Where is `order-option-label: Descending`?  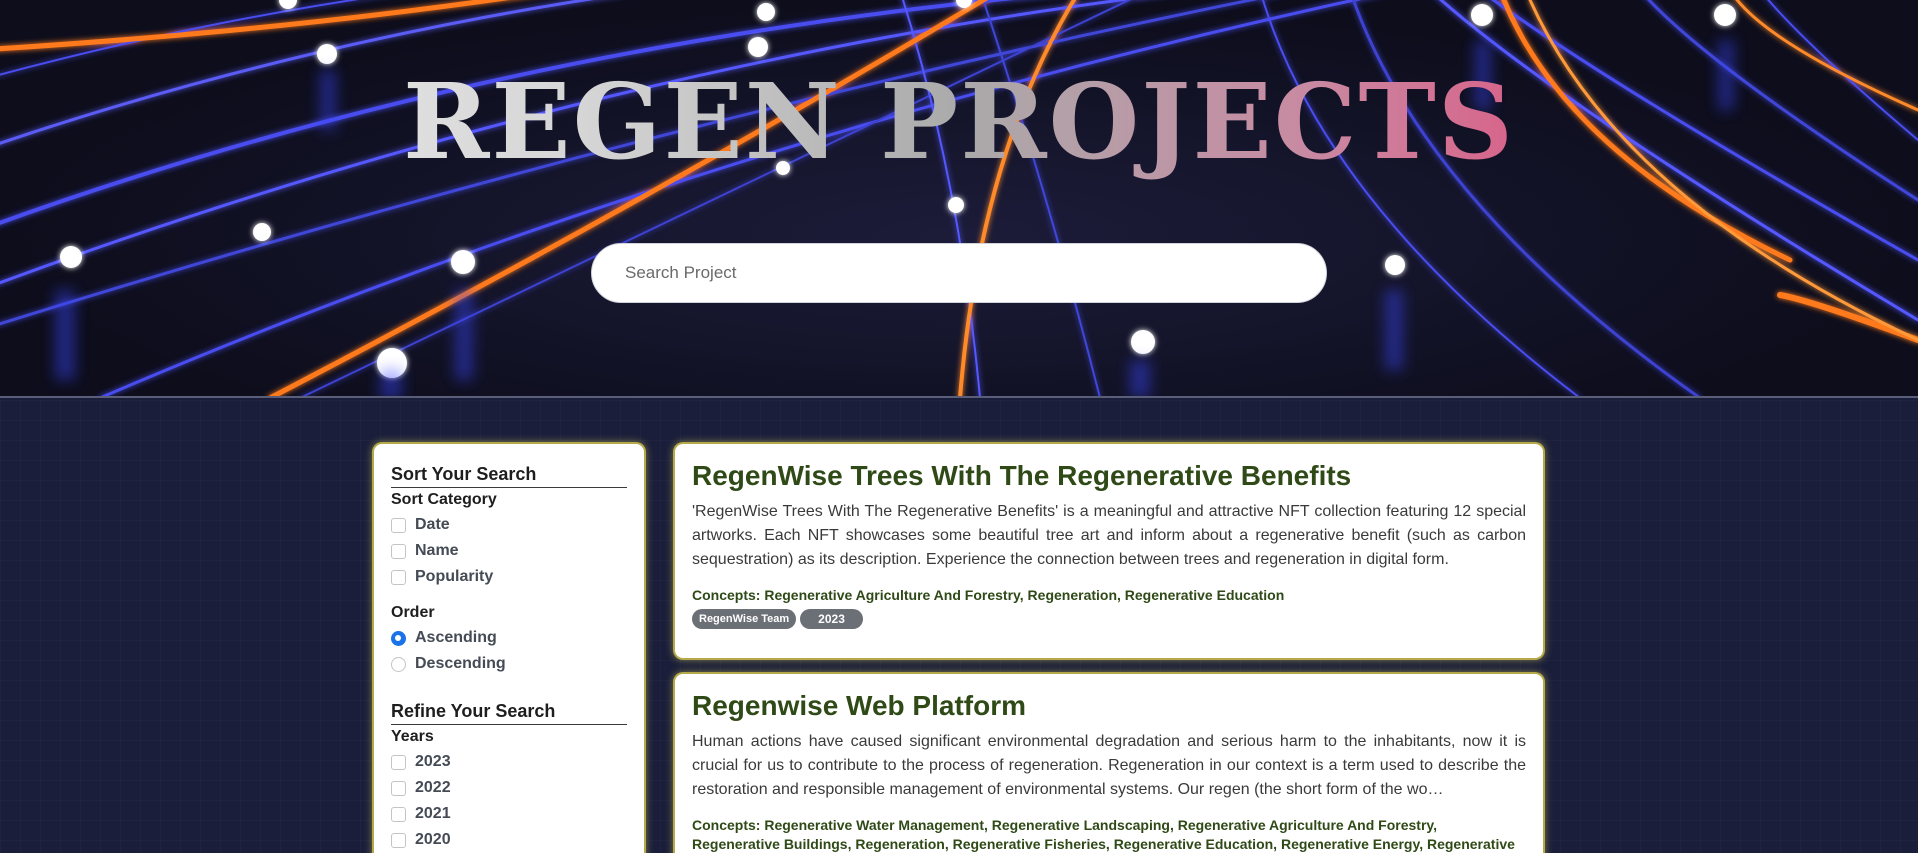
order-option-label: Descending is located at coordinates (460, 663).